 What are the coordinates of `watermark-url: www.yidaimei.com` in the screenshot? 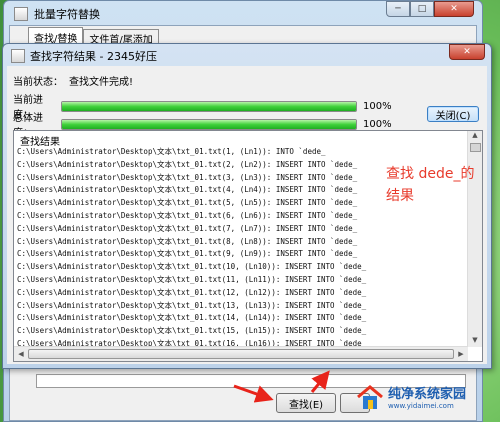 It's located at (421, 405).